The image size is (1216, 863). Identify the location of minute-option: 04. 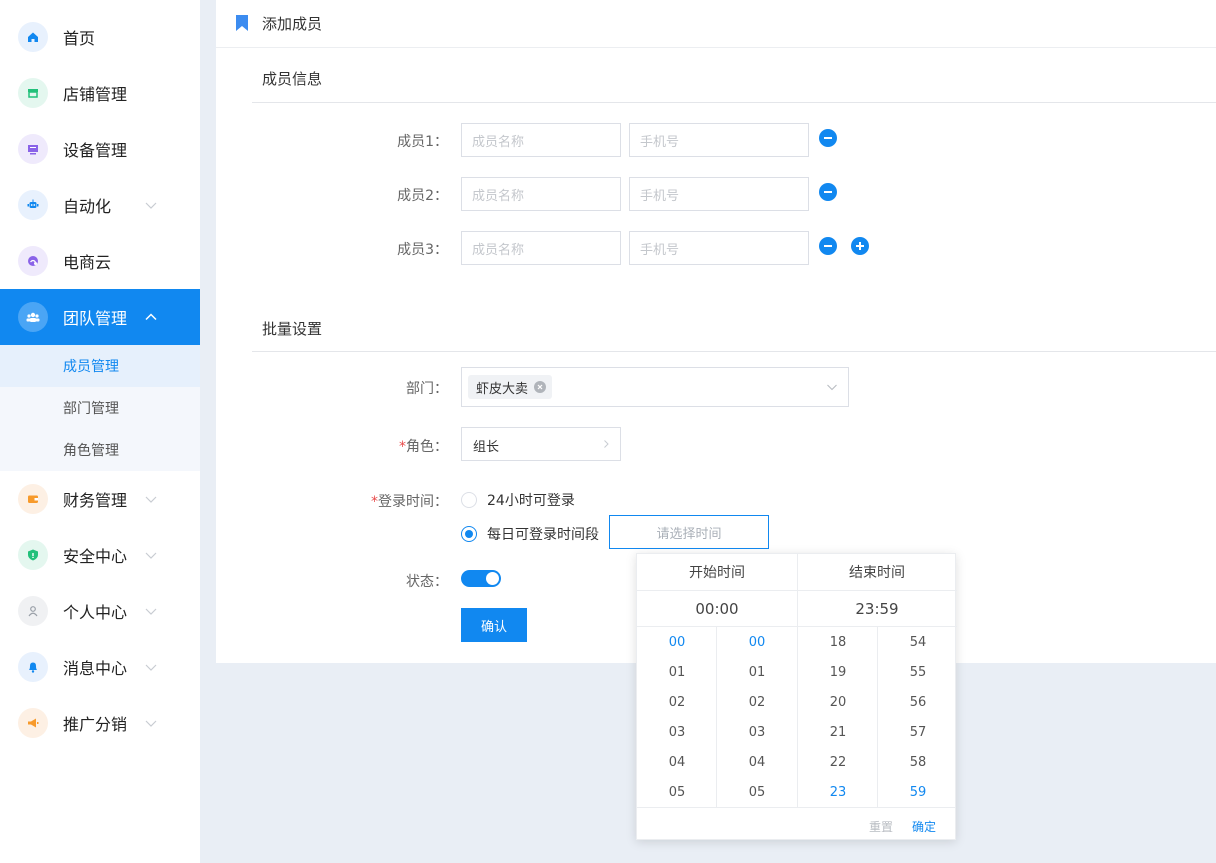
(757, 762).